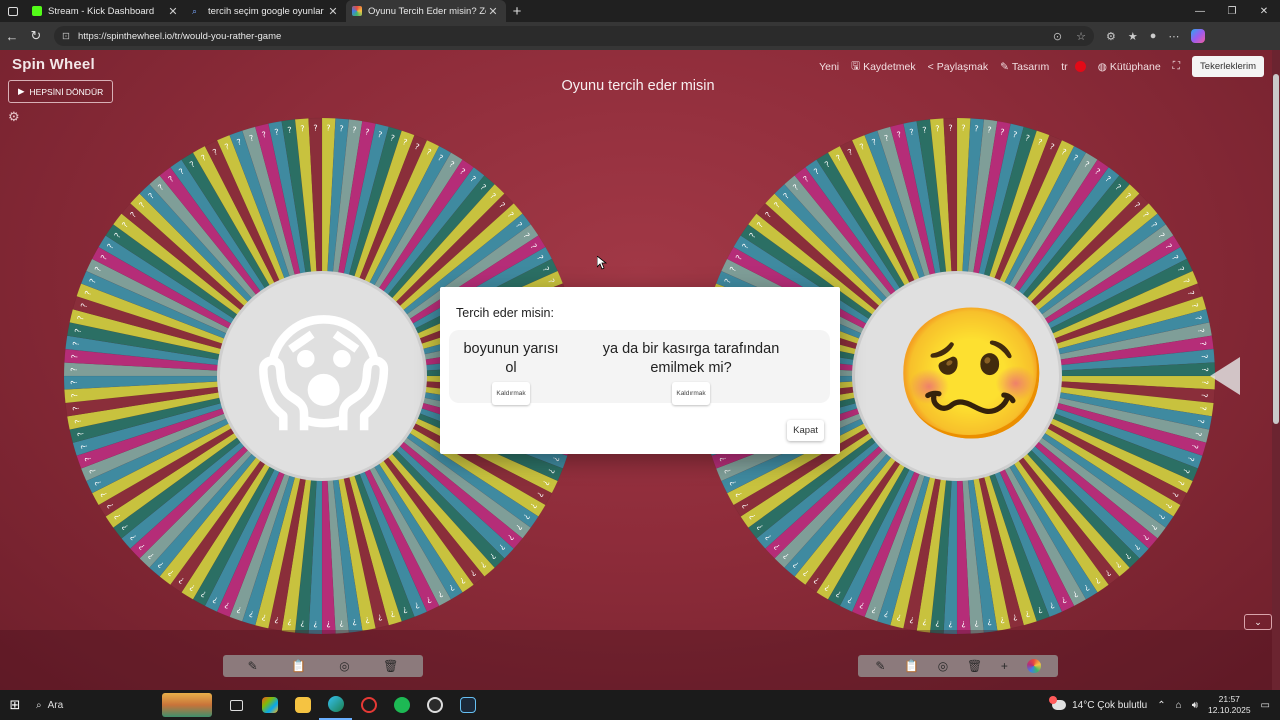 This screenshot has width=1280, height=720. What do you see at coordinates (236, 705) in the screenshot?
I see `task-view-icon` at bounding box center [236, 705].